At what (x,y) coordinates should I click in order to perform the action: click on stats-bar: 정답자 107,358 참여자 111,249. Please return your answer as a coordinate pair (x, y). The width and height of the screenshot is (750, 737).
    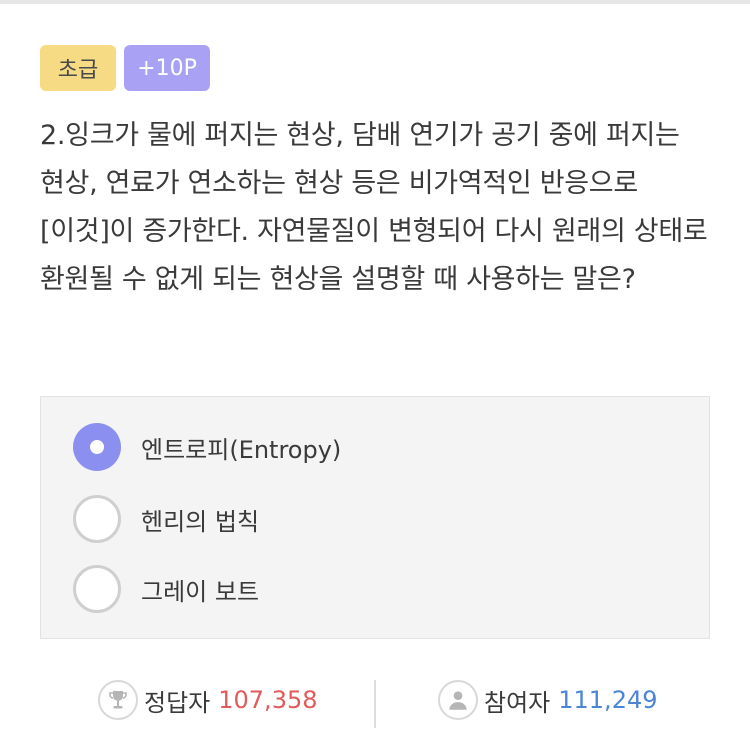
    Looking at the image, I should click on (375, 700).